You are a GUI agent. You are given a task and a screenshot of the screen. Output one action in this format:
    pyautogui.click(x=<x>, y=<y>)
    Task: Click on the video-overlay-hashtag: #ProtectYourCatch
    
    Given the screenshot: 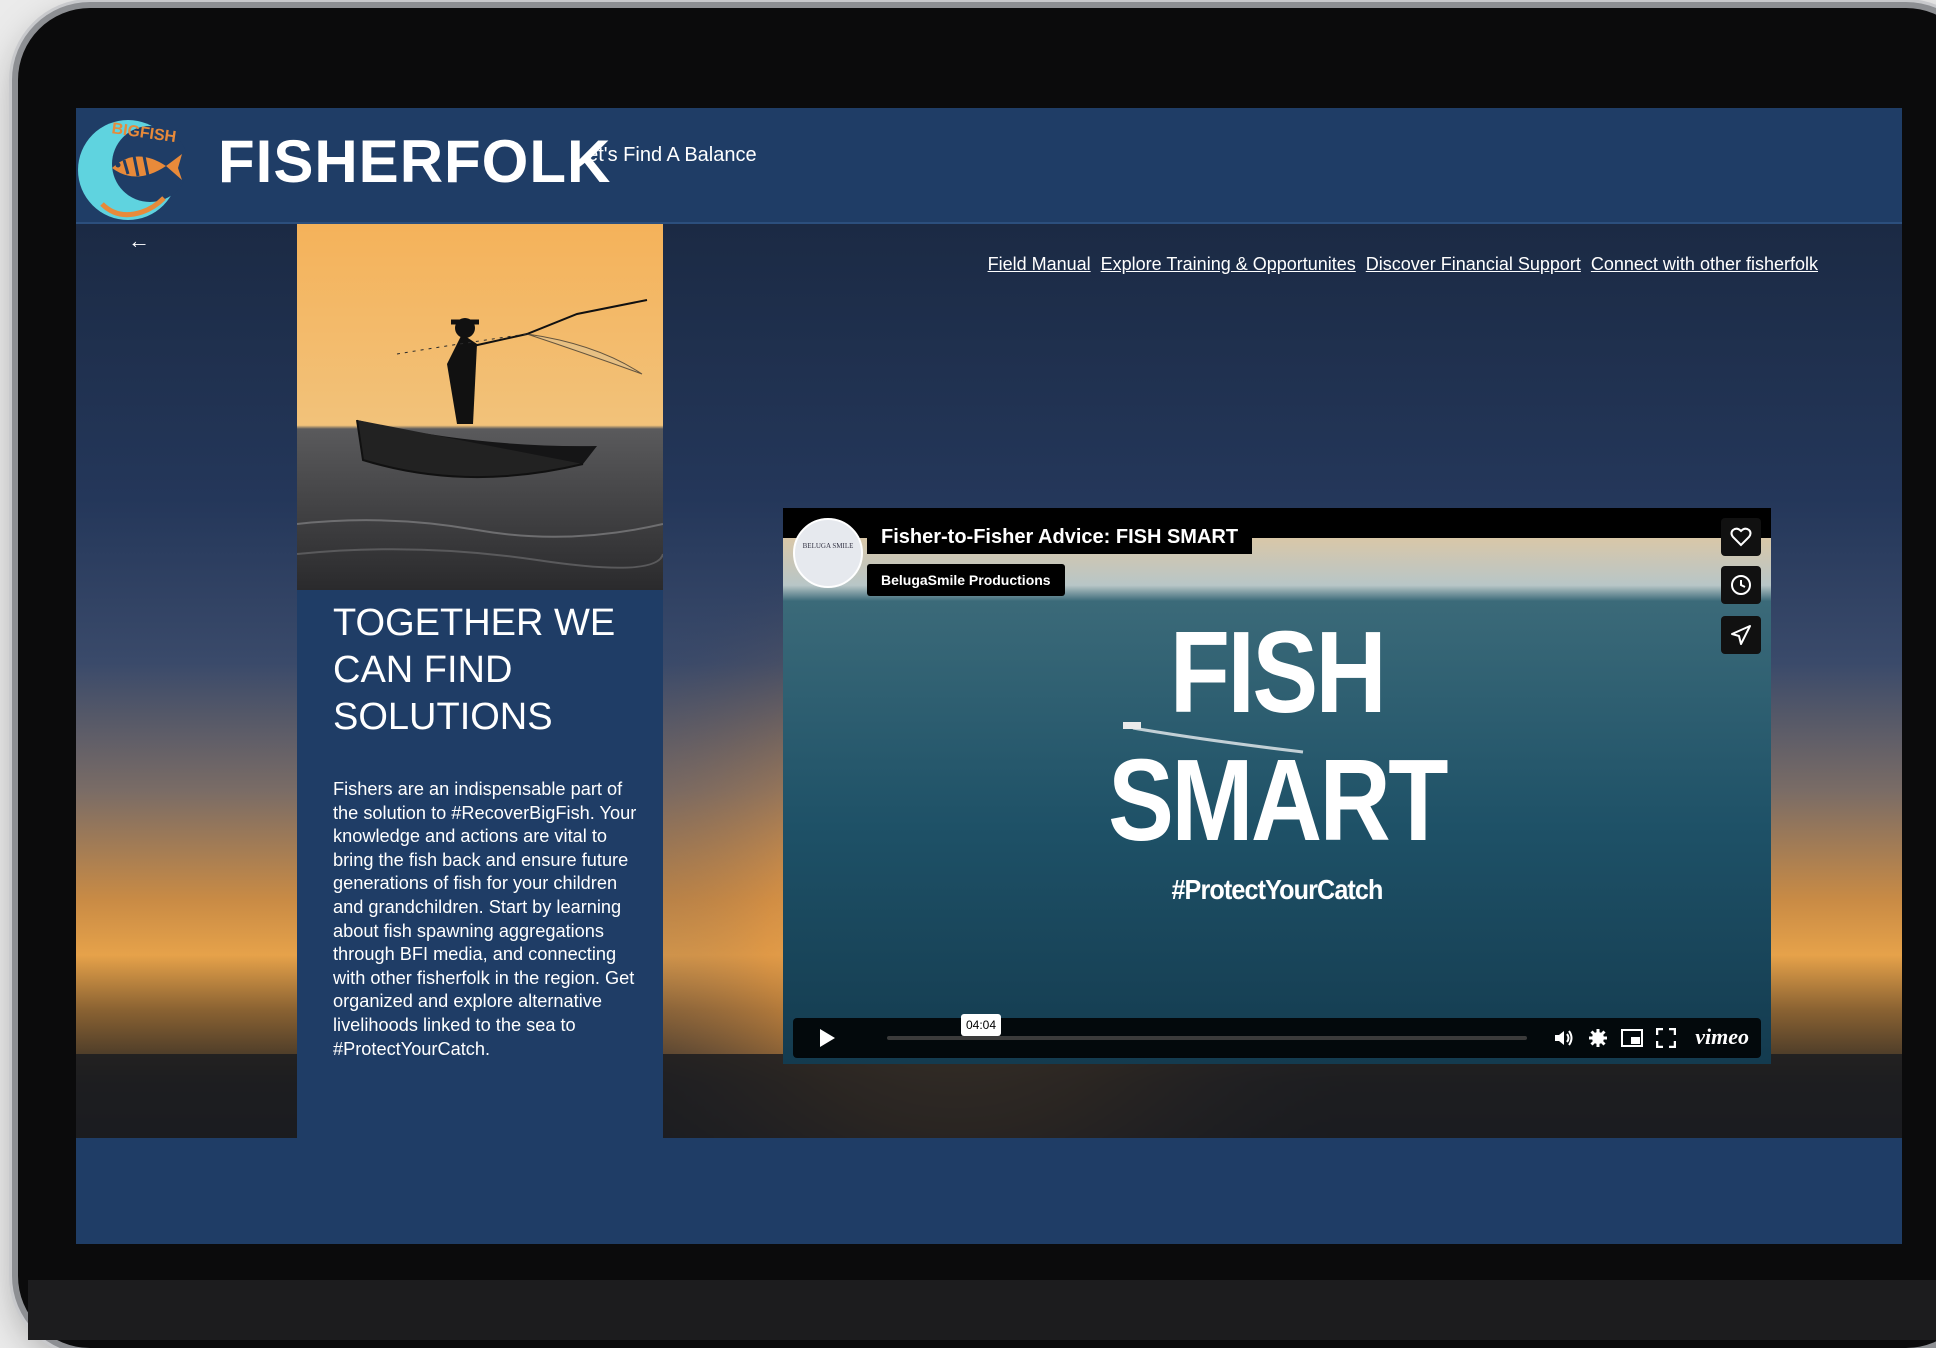 What is the action you would take?
    pyautogui.click(x=1277, y=889)
    